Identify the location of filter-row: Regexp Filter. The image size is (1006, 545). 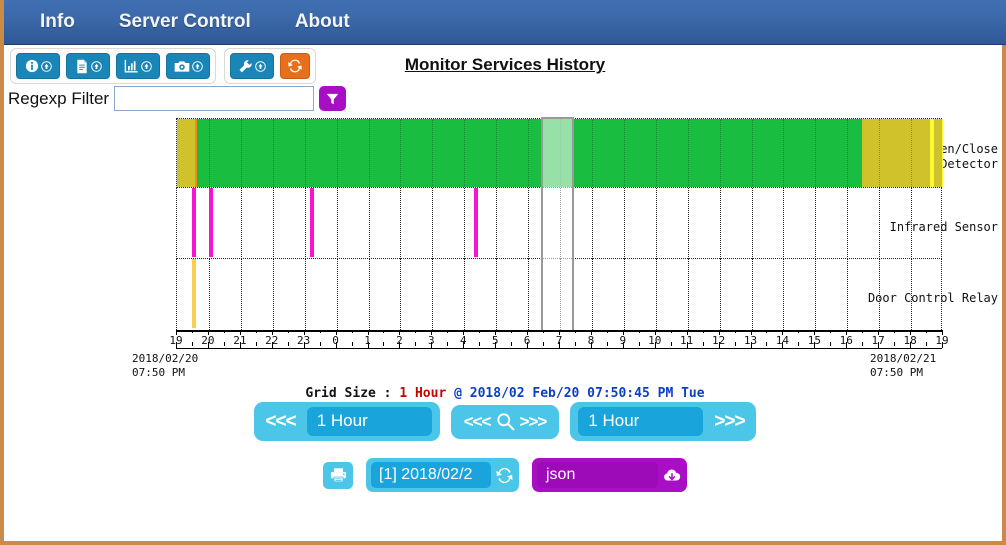
(177, 98).